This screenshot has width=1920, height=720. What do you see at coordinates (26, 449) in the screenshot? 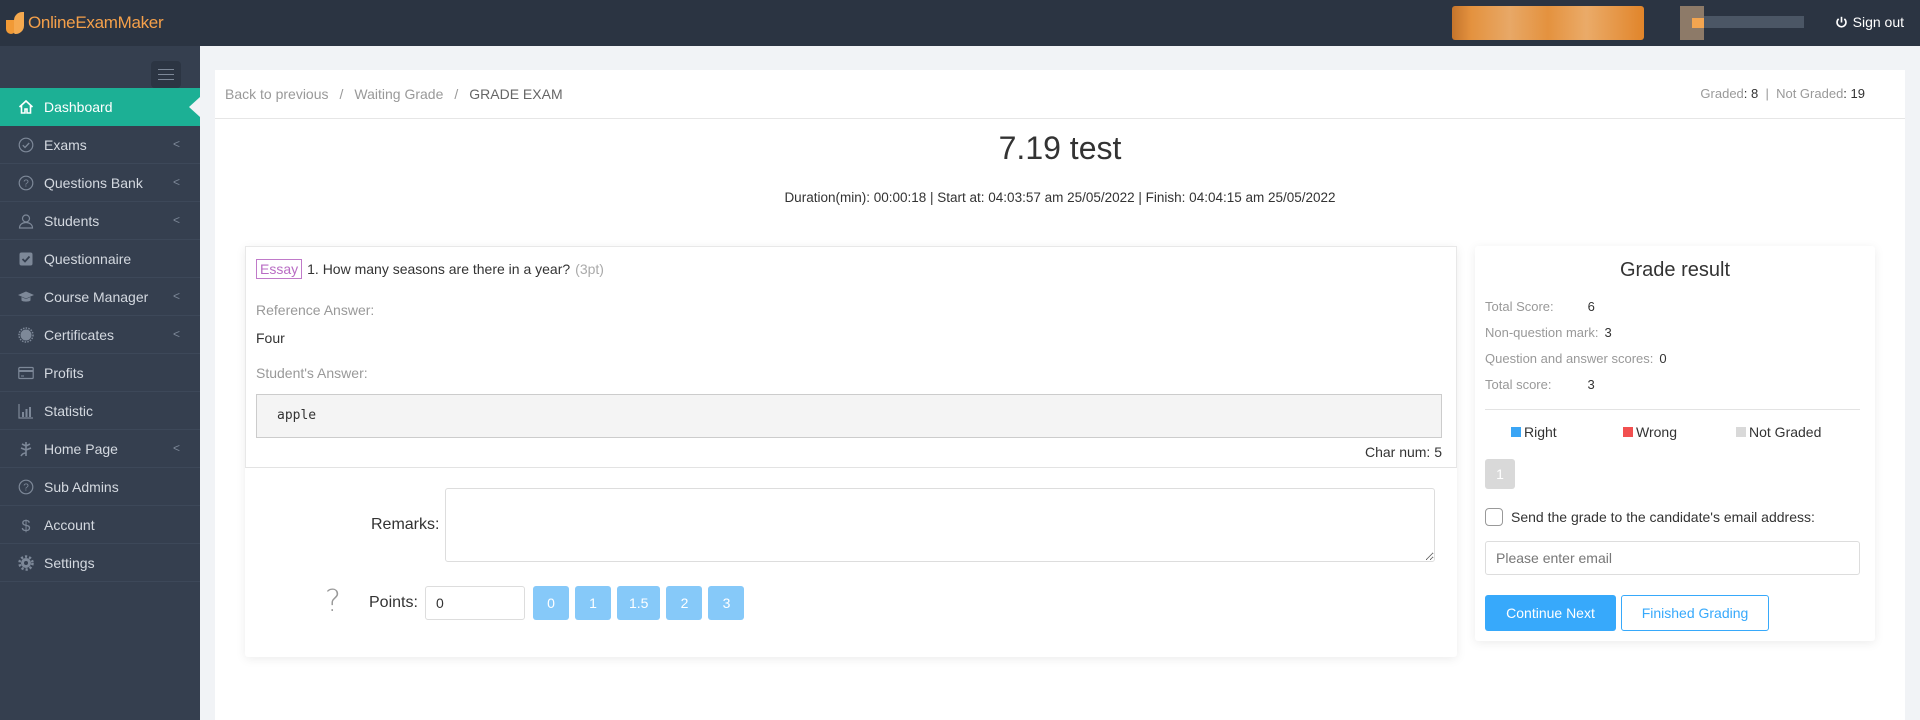
I see `leaf-icon` at bounding box center [26, 449].